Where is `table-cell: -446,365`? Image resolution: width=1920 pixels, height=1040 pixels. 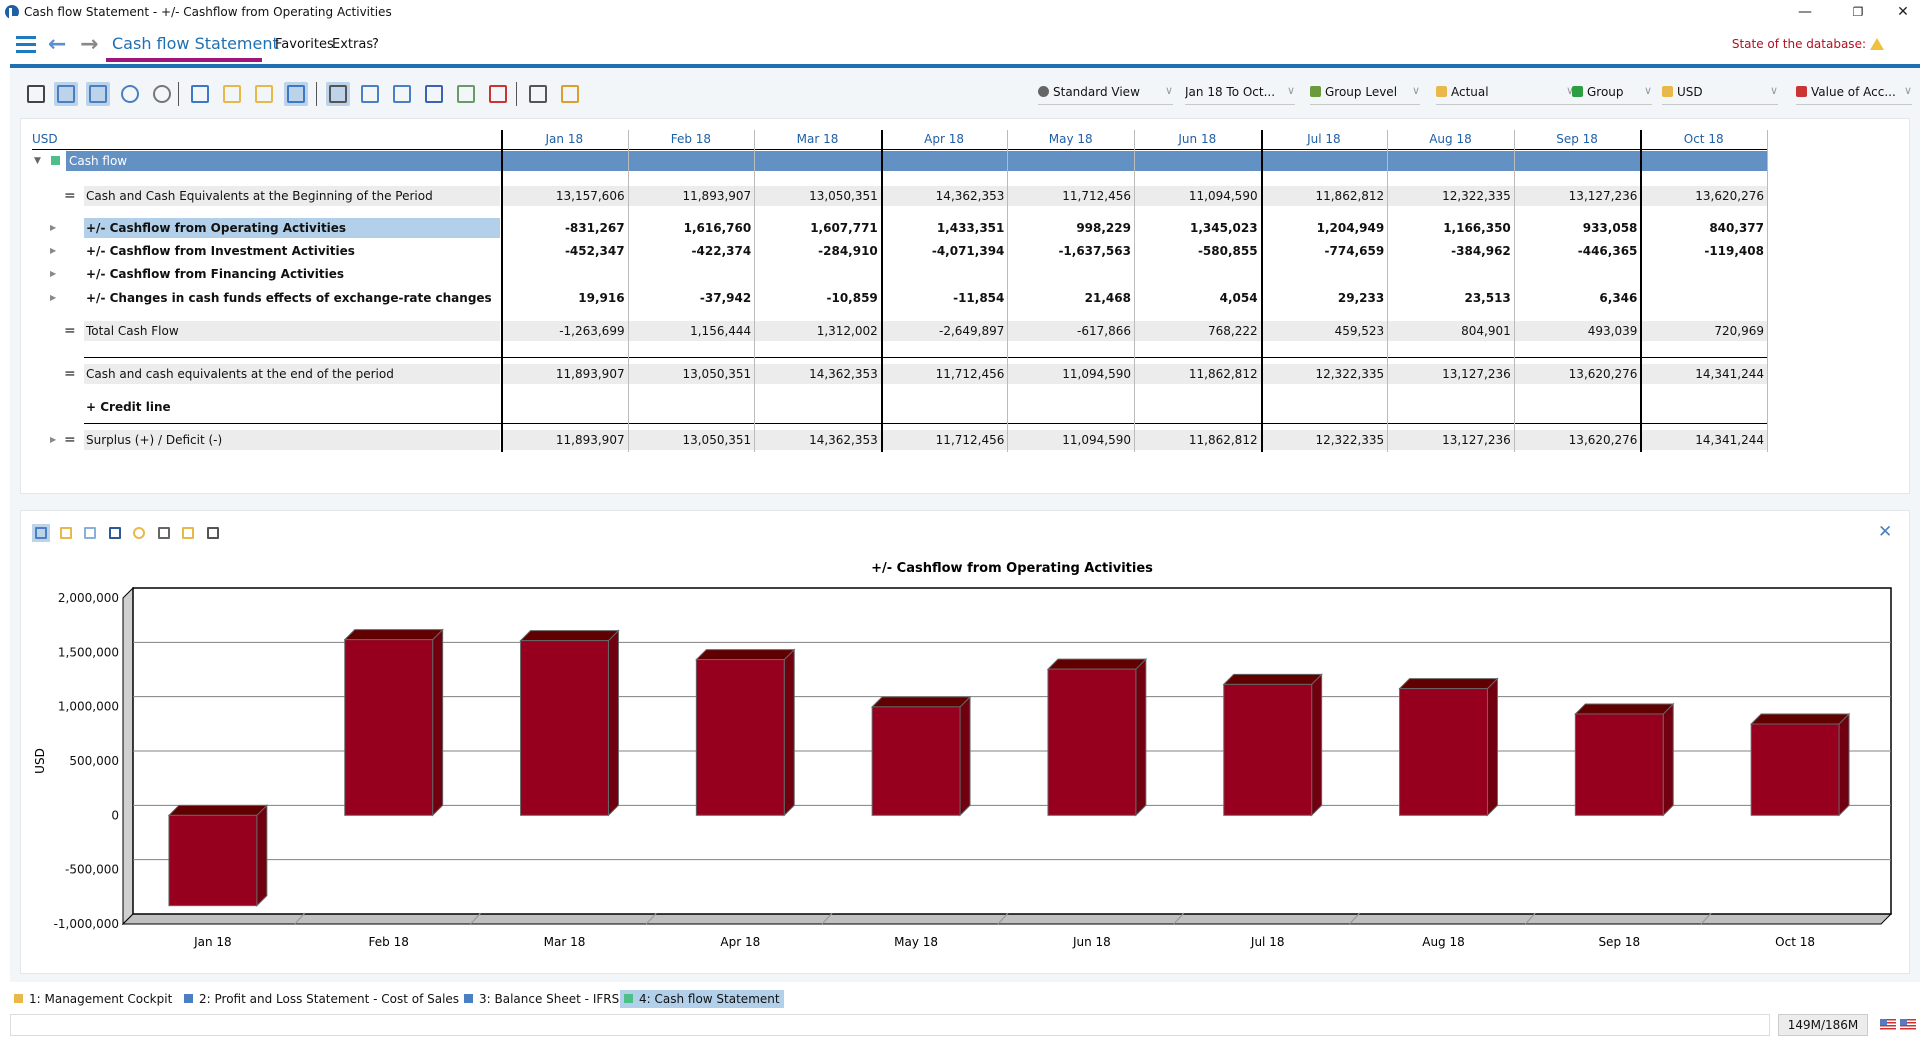
table-cell: -446,365 is located at coordinates (1577, 251).